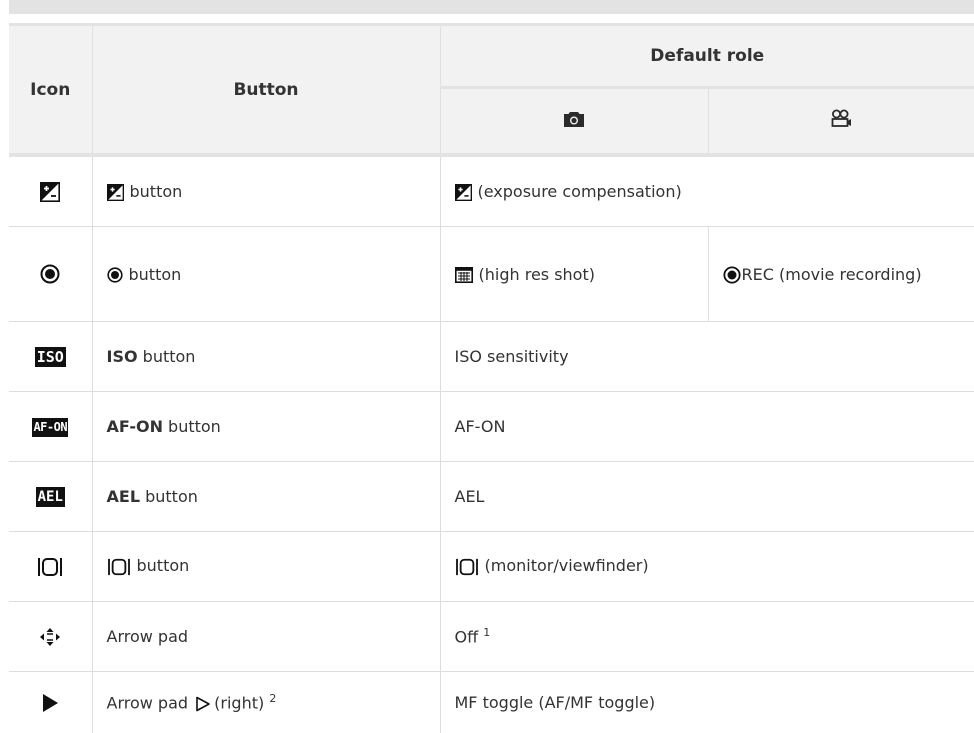 The height and width of the screenshot is (733, 974). I want to click on role-photo-cell: (high res shot), so click(574, 274).